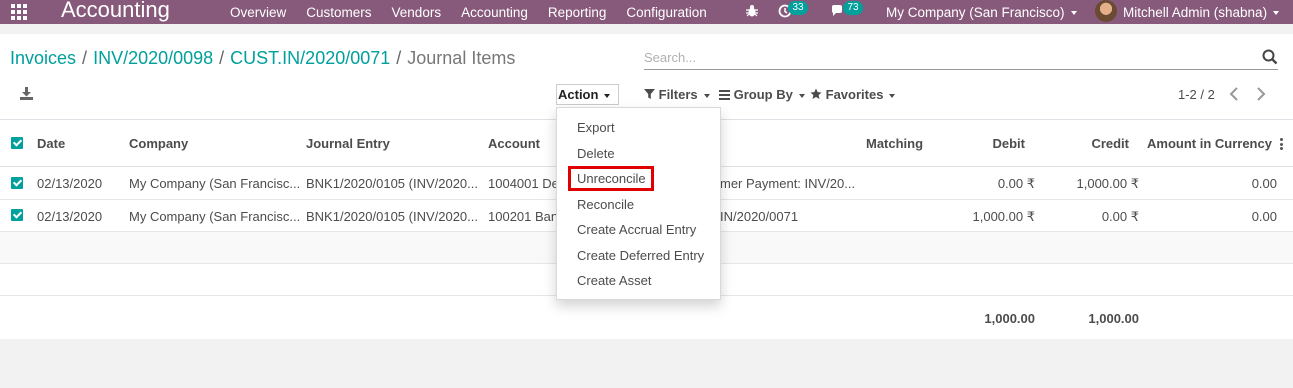 The width and height of the screenshot is (1293, 388). What do you see at coordinates (1261, 94) in the screenshot?
I see `chevron-right-icon` at bounding box center [1261, 94].